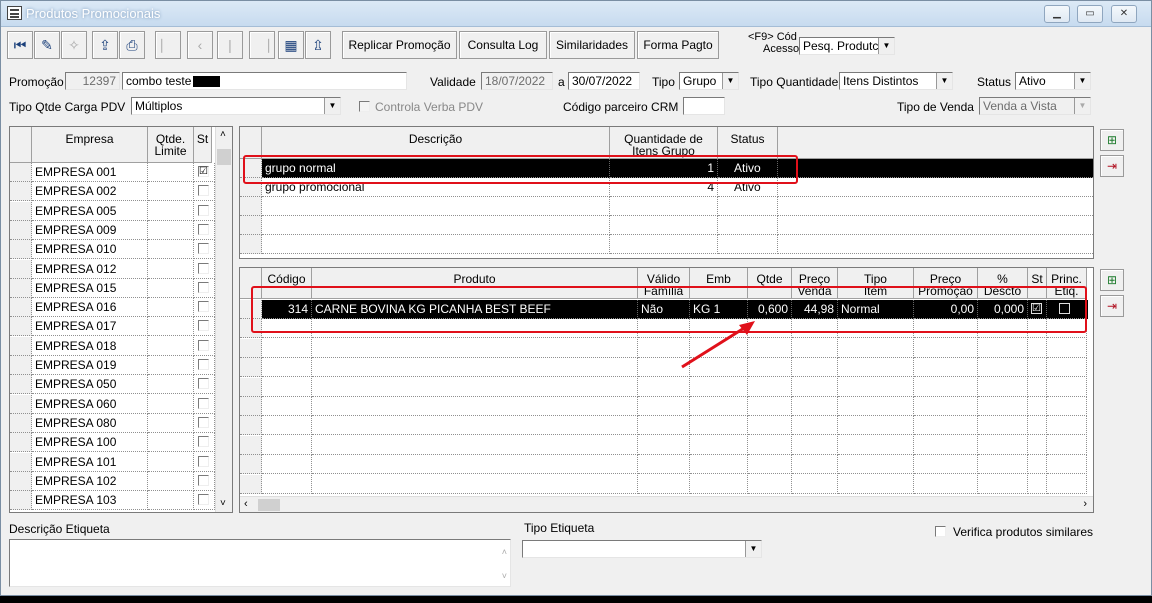 The image size is (1152, 603). I want to click on princ-etiq-header: Princ. Etiq., so click(1067, 283).